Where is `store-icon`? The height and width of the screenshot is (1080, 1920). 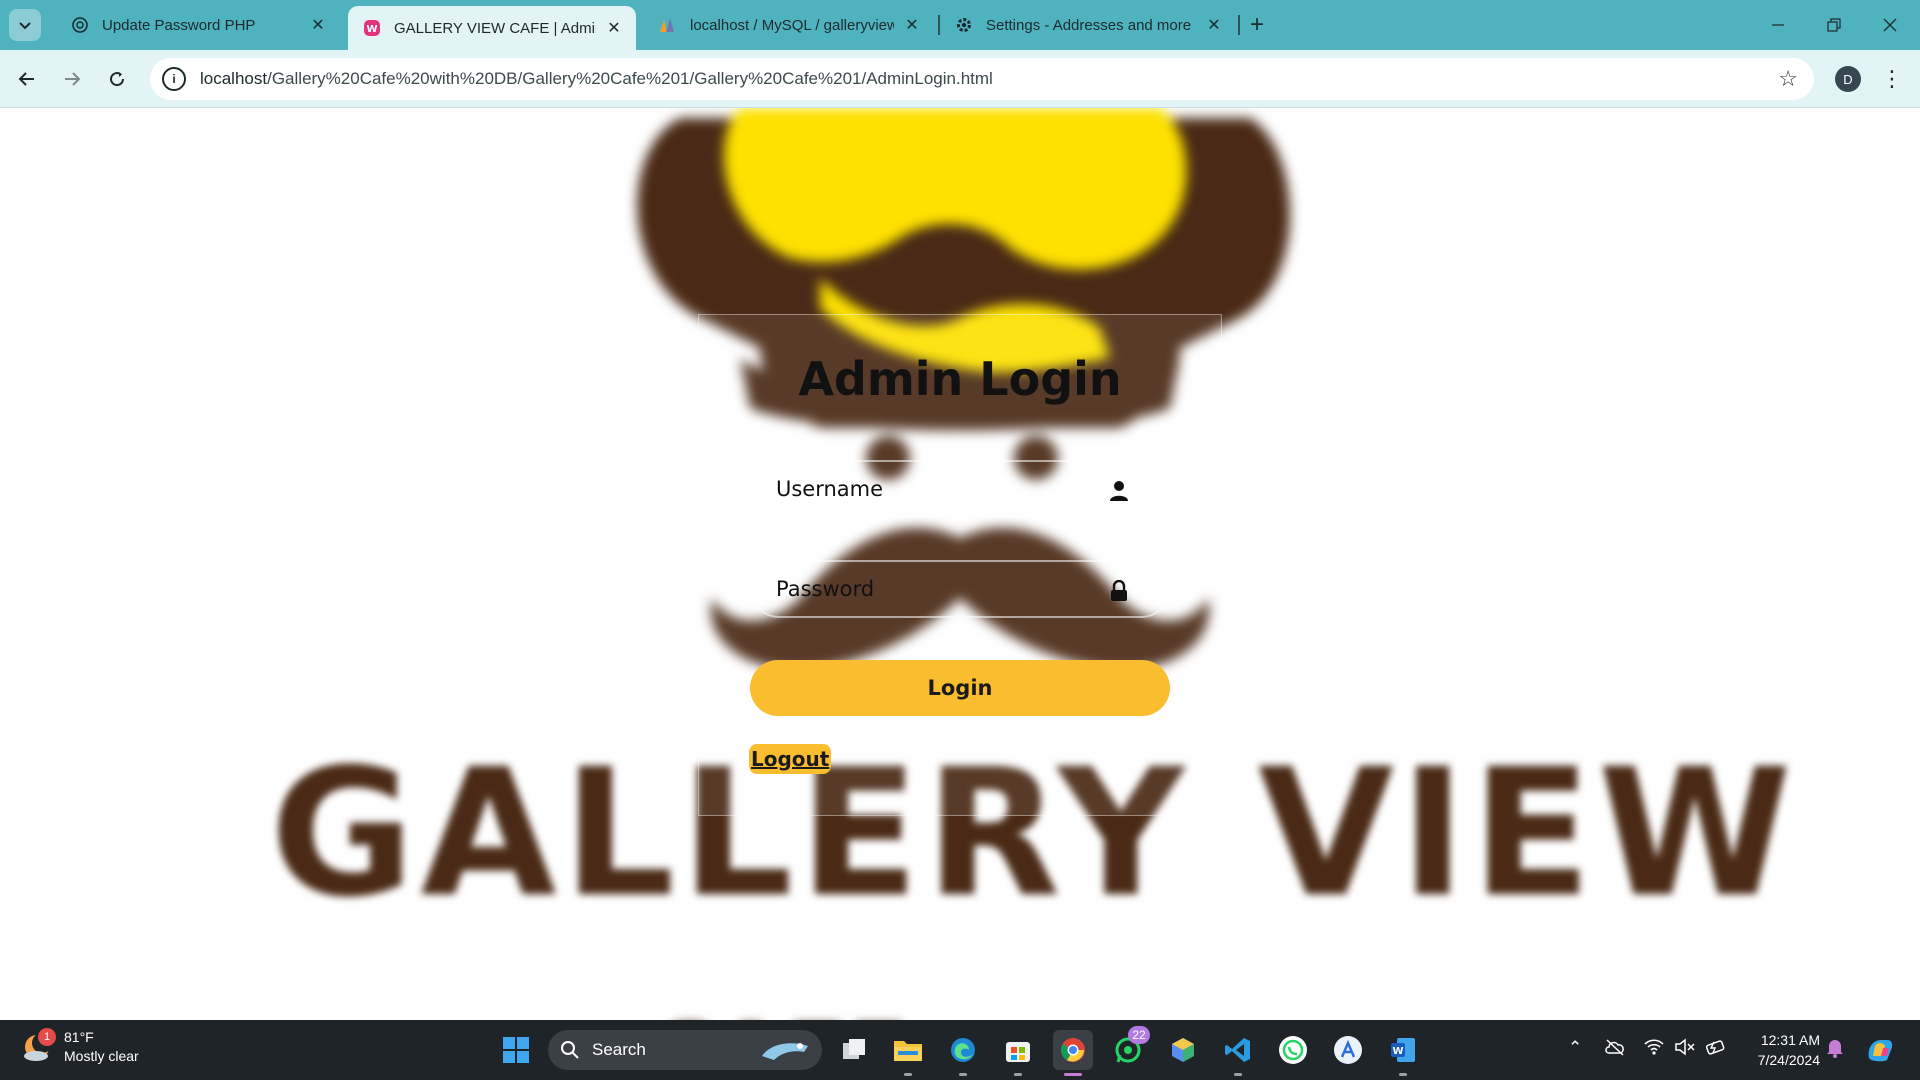 store-icon is located at coordinates (1018, 1052).